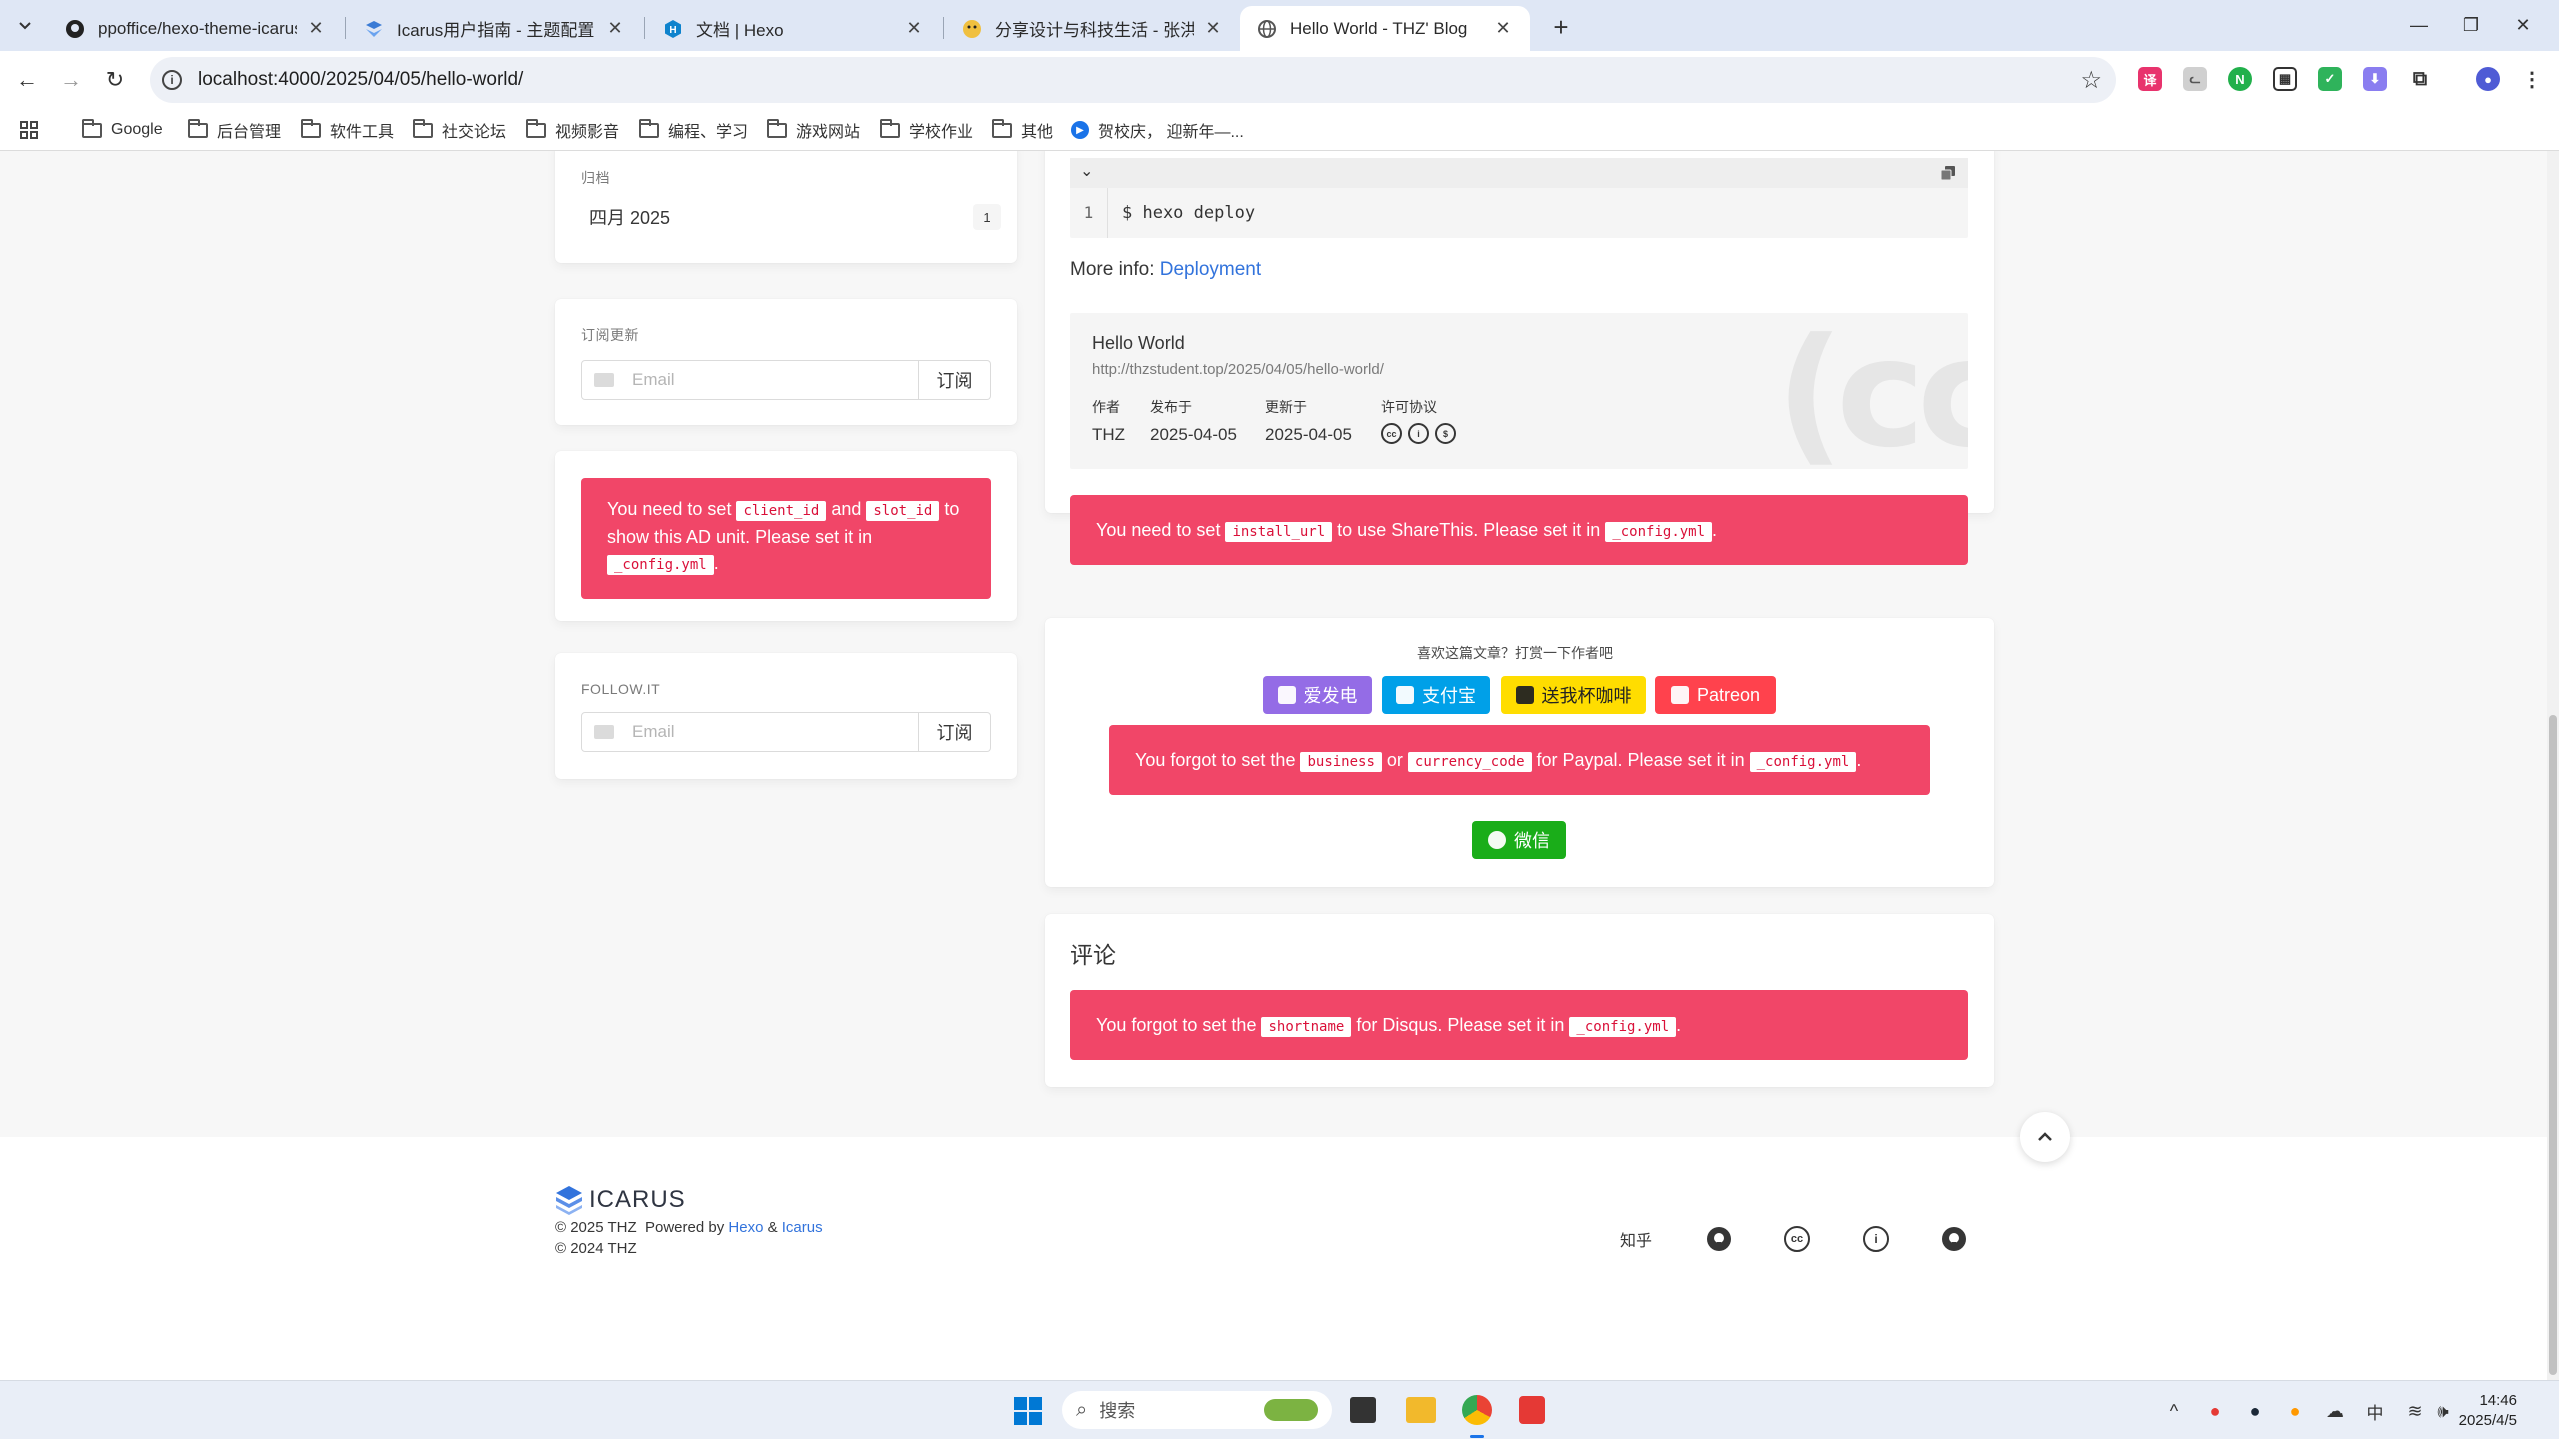  Describe the element at coordinates (1421, 1410) in the screenshot. I see `file-explorer-icon` at that location.